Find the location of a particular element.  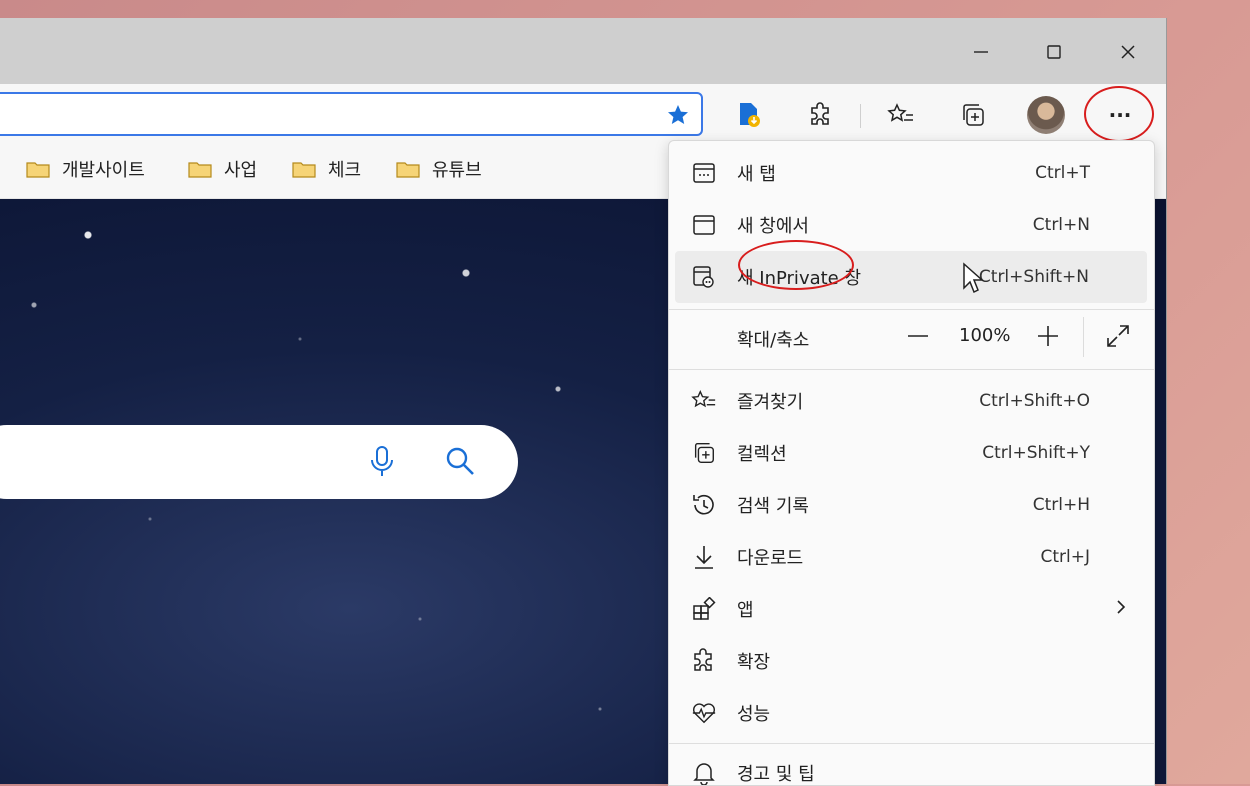

menu-item-performance: 성능 is located at coordinates (911, 713).